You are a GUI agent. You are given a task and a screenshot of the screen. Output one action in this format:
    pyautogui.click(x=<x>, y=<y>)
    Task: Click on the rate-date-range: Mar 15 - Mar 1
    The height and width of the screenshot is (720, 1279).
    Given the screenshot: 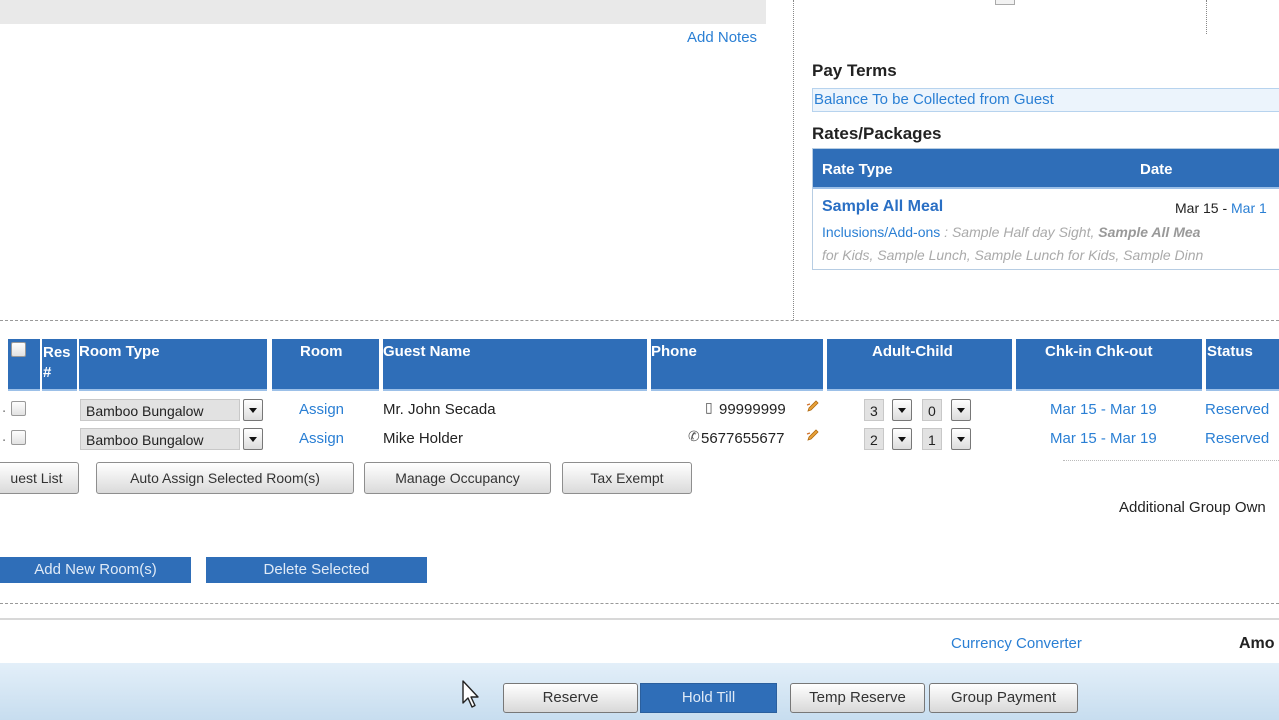 What is the action you would take?
    pyautogui.click(x=1221, y=208)
    